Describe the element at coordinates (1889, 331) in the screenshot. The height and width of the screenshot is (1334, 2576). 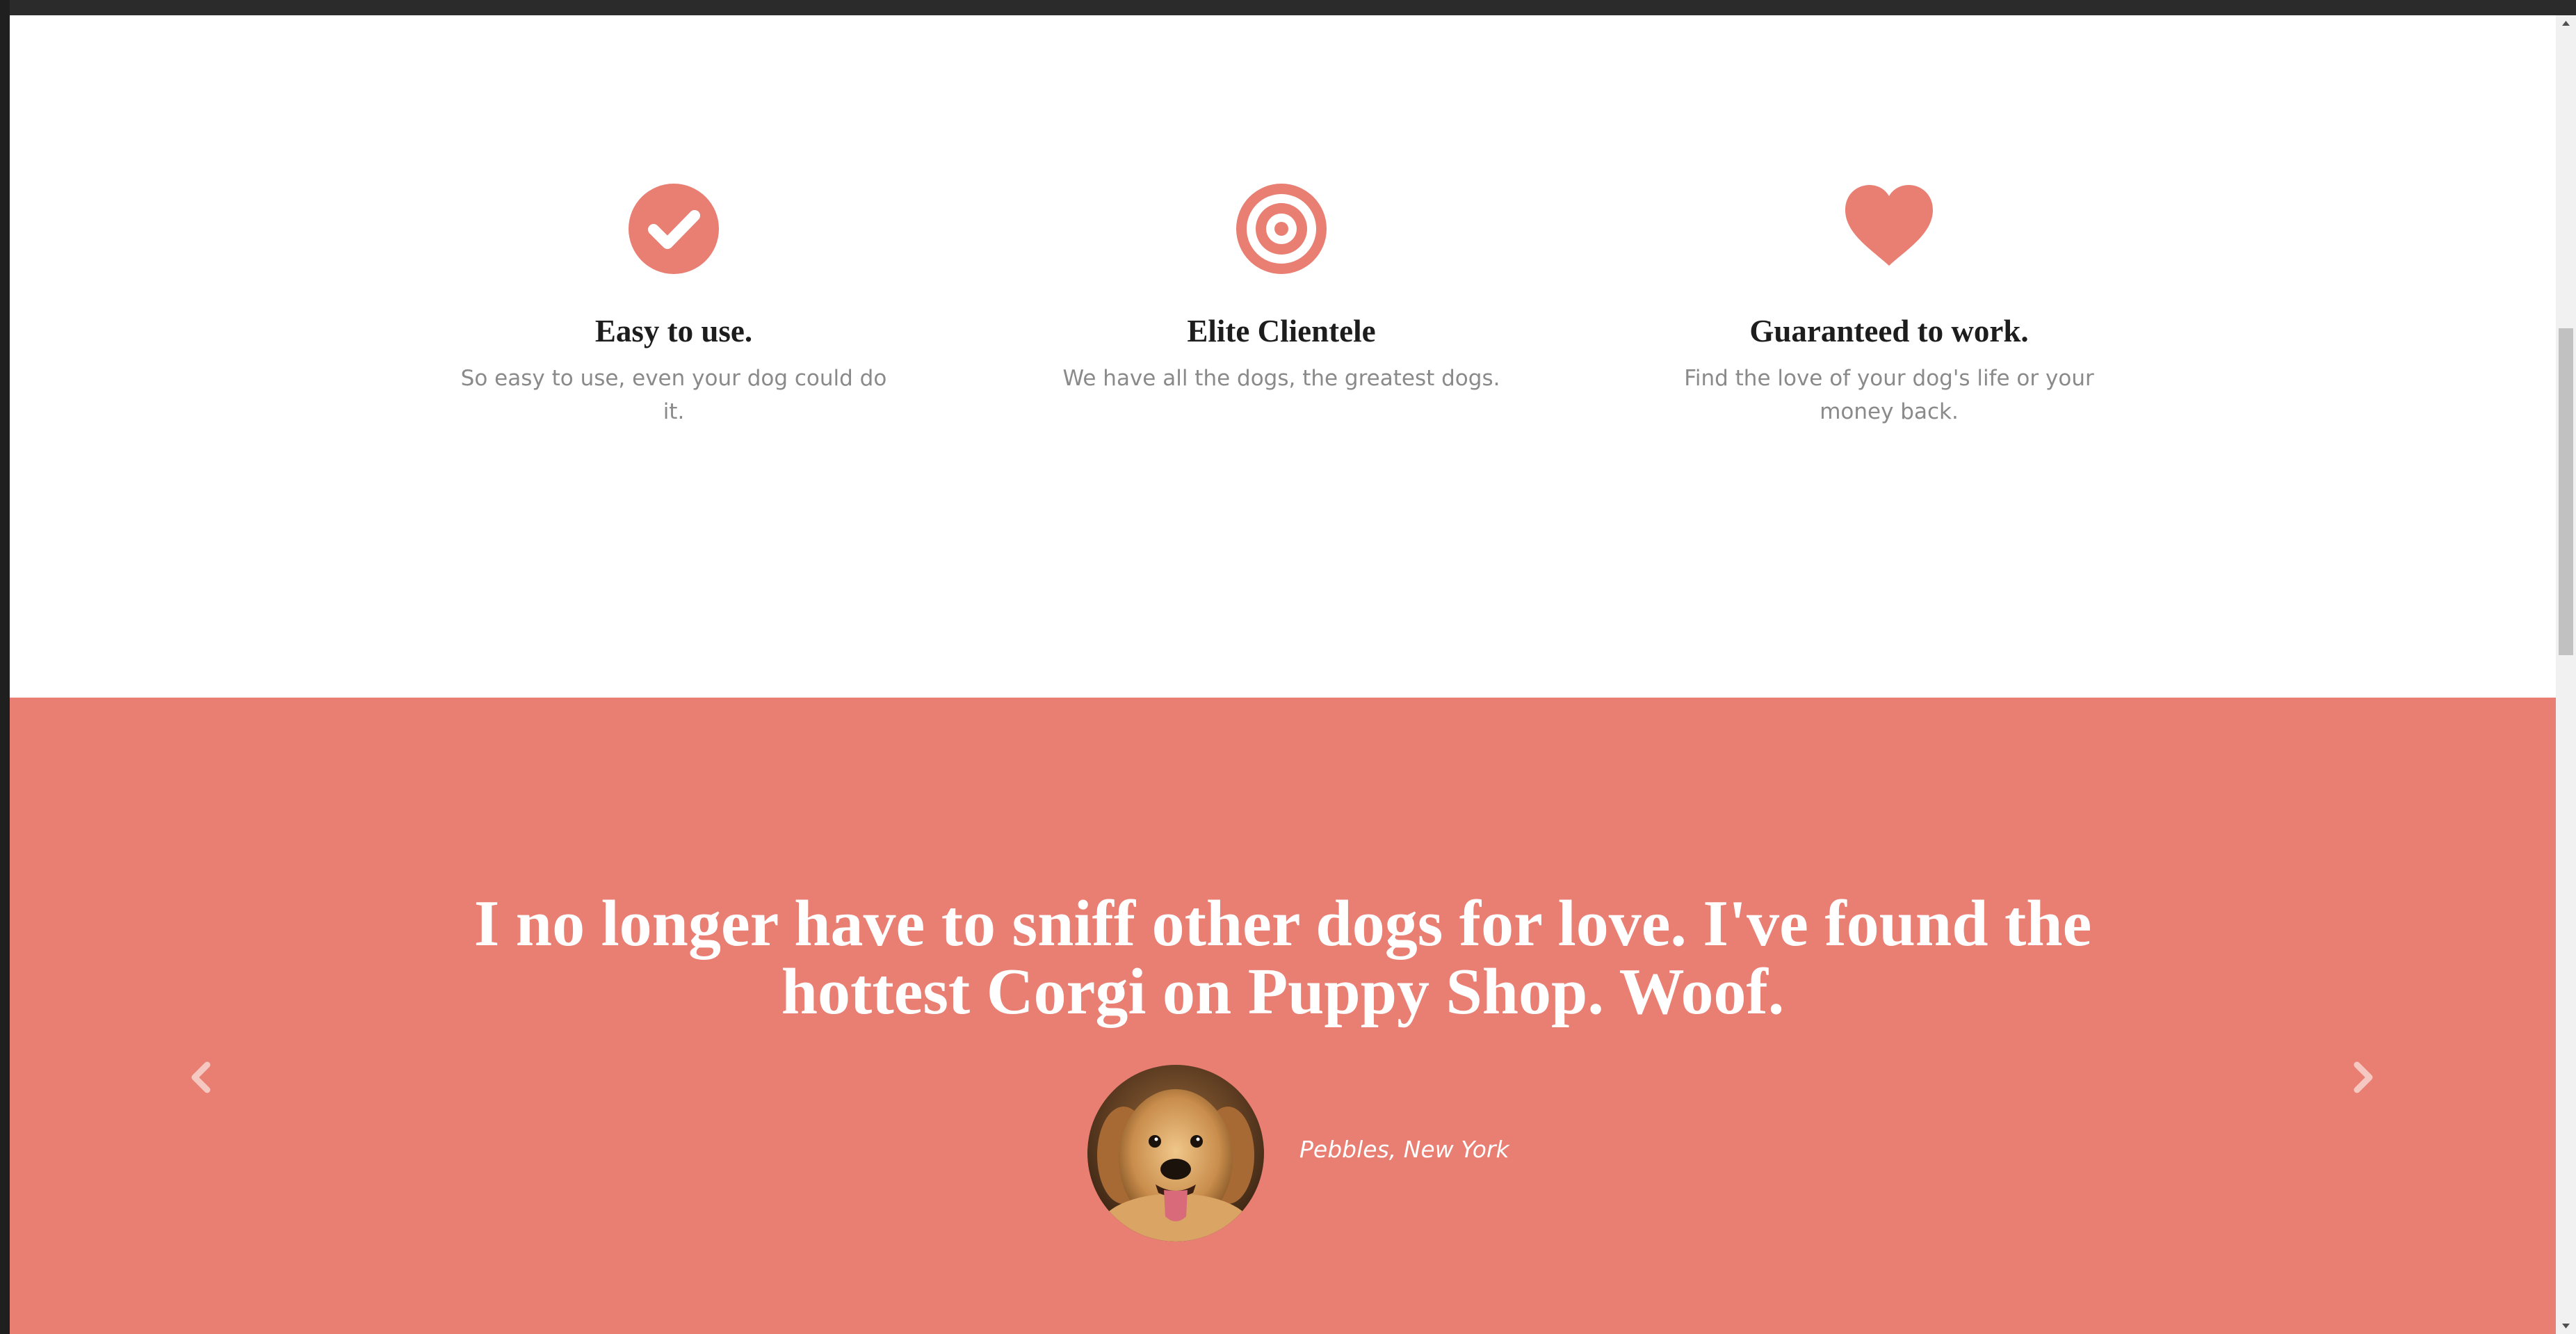
I see `feature-title: Guaranteed to work.` at that location.